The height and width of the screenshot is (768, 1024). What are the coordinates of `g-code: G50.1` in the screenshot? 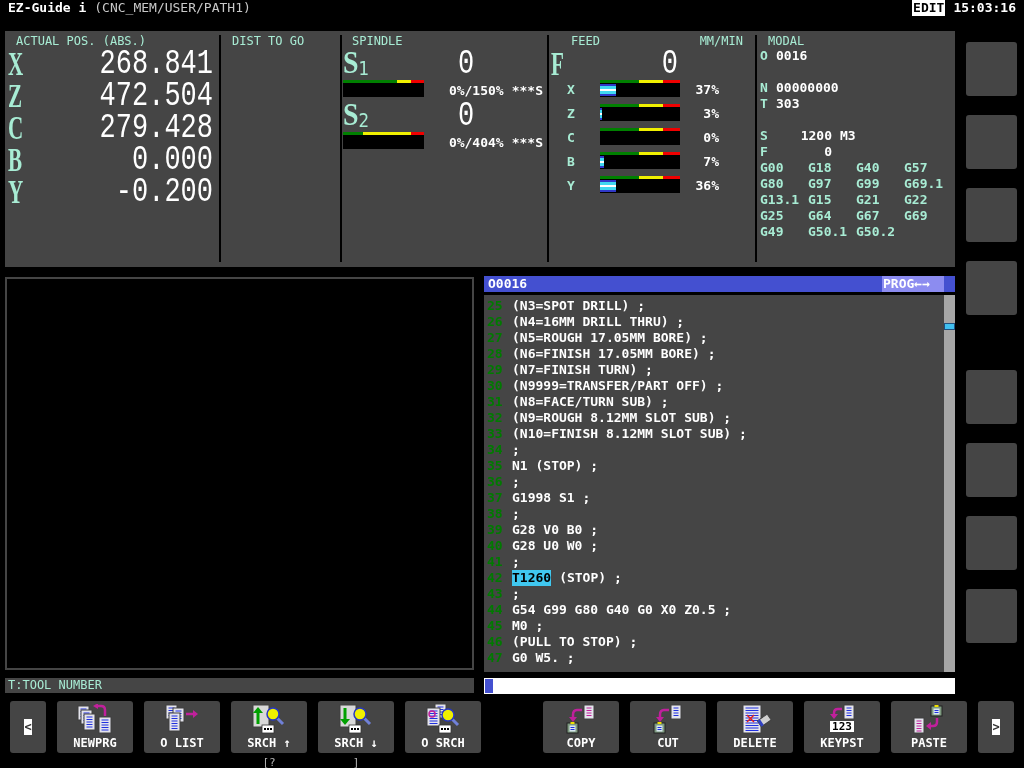 It's located at (828, 232).